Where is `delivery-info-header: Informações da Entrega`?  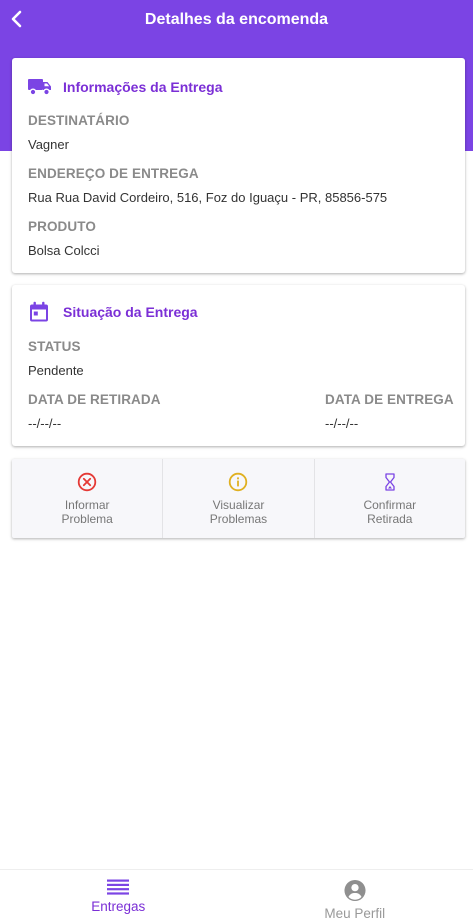
delivery-info-header: Informações da Entrega is located at coordinates (125, 87).